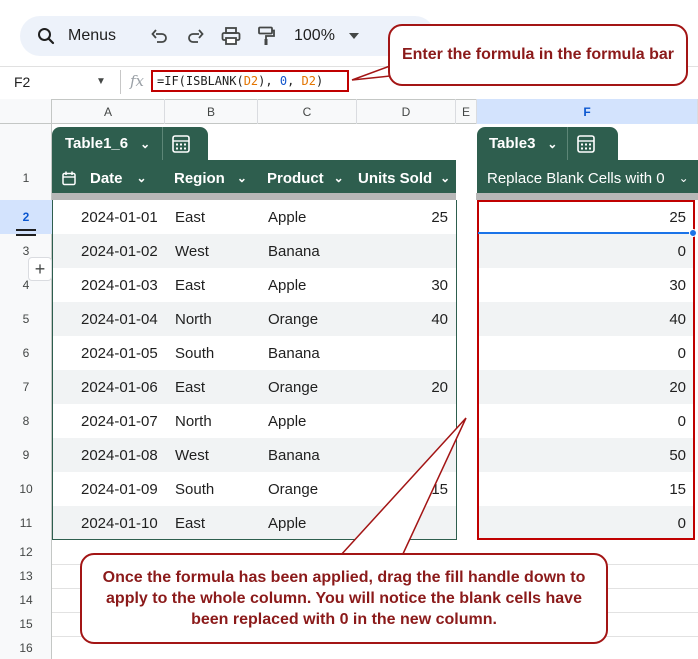 The image size is (698, 659). I want to click on callout-enter-formula: Enter the formula in the formula bar, so click(538, 55).